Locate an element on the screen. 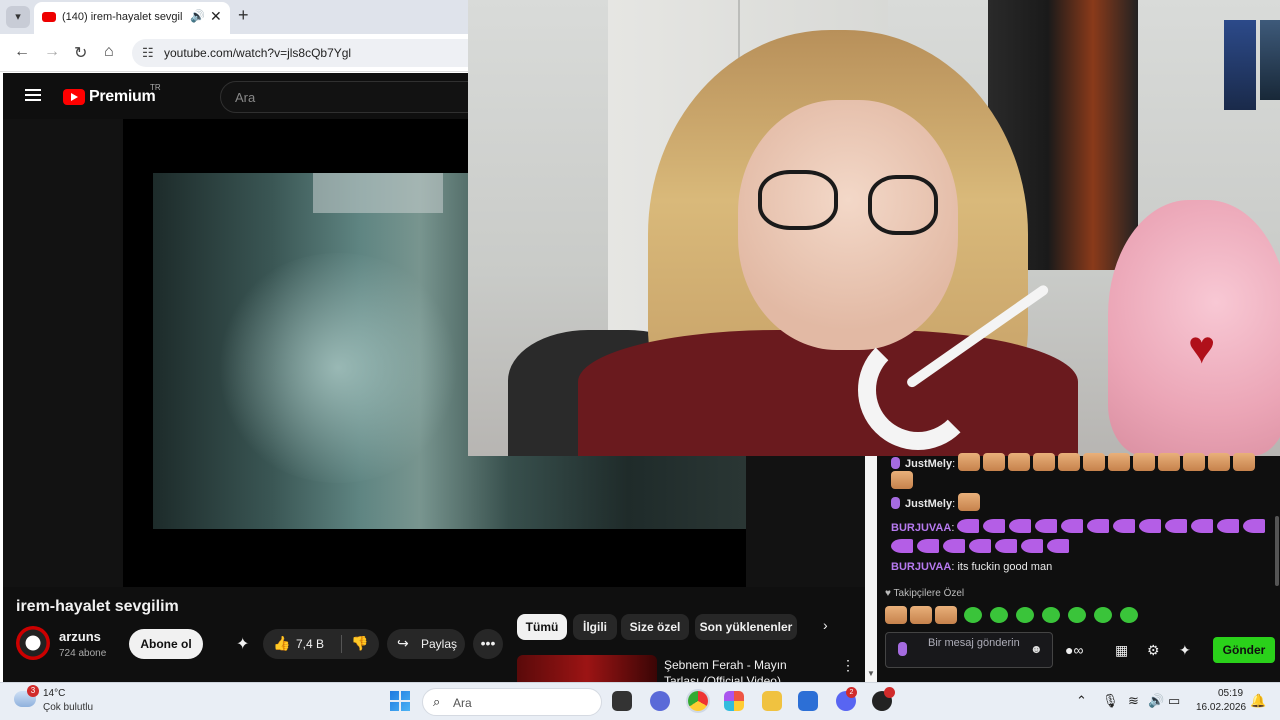 This screenshot has width=1280, height=720. chat-message: BURJUVAA: its fuckin good man is located at coordinates (971, 567).